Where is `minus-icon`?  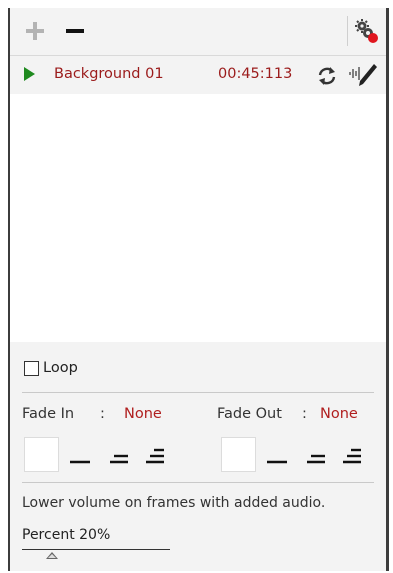 minus-icon is located at coordinates (75, 31).